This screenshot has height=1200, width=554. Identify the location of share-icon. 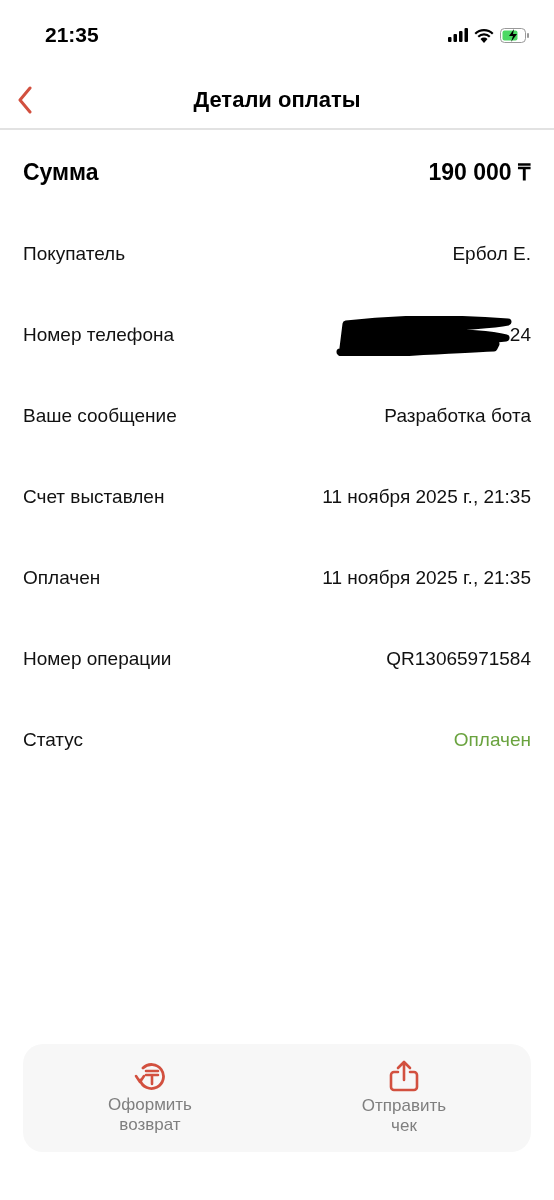
(404, 1076).